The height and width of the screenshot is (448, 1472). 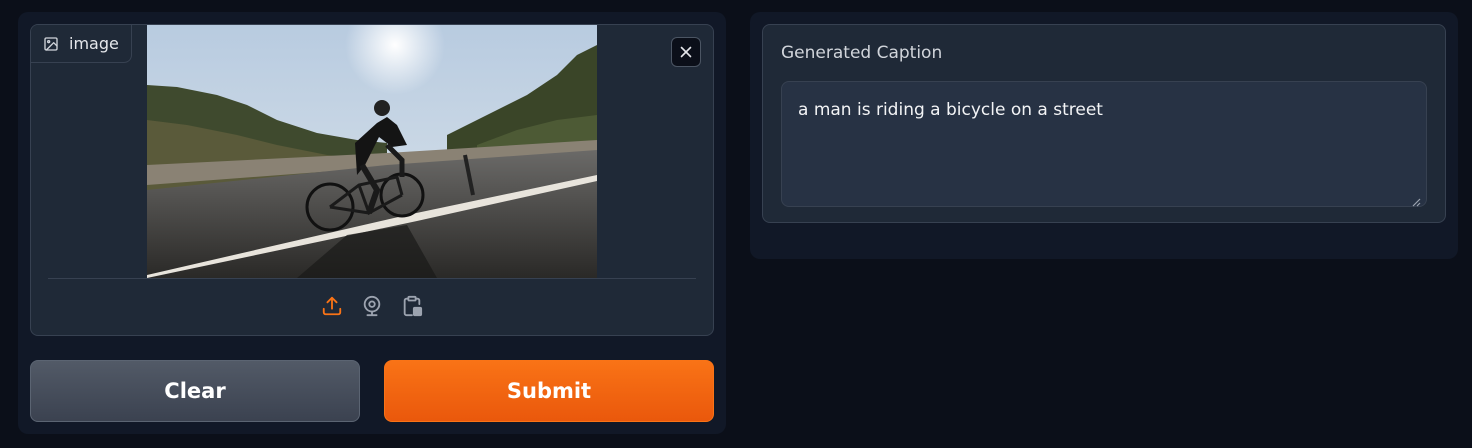 I want to click on clipboard-icon, so click(x=412, y=308).